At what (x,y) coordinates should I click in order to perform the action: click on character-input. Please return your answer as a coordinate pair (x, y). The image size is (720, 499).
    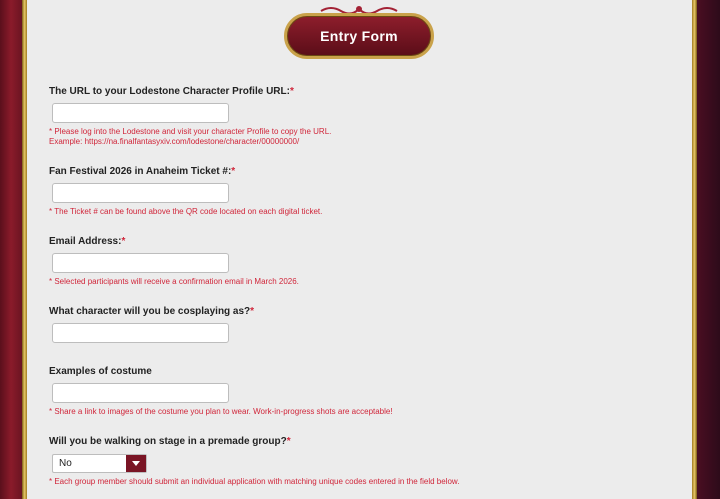
    Looking at the image, I should click on (140, 333).